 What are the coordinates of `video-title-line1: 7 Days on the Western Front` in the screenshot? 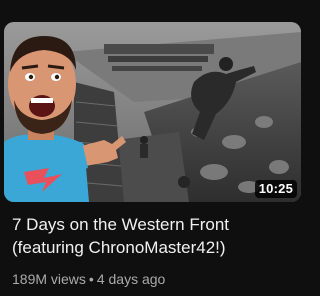 It's located at (121, 224).